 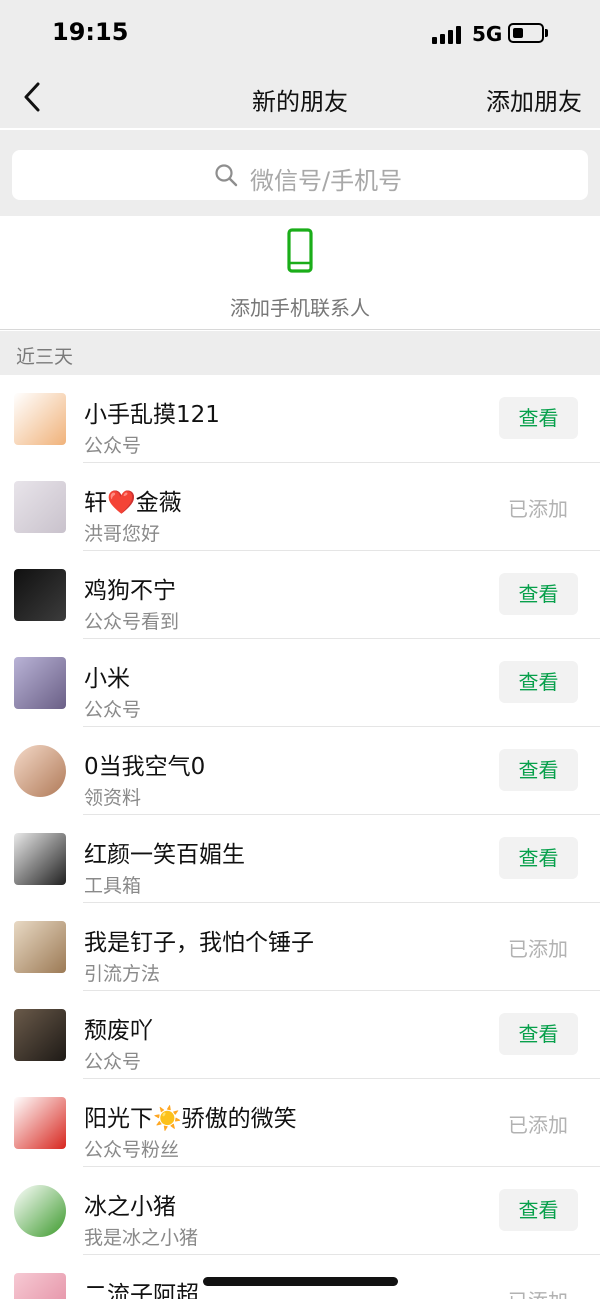 What do you see at coordinates (122, 974) in the screenshot?
I see `friend-message: 引流方法` at bounding box center [122, 974].